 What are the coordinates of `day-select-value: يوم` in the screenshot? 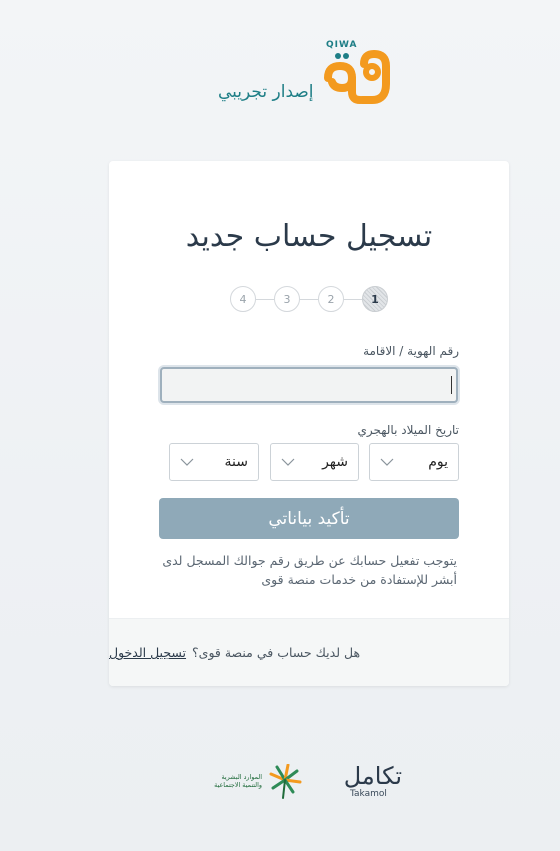 It's located at (438, 462).